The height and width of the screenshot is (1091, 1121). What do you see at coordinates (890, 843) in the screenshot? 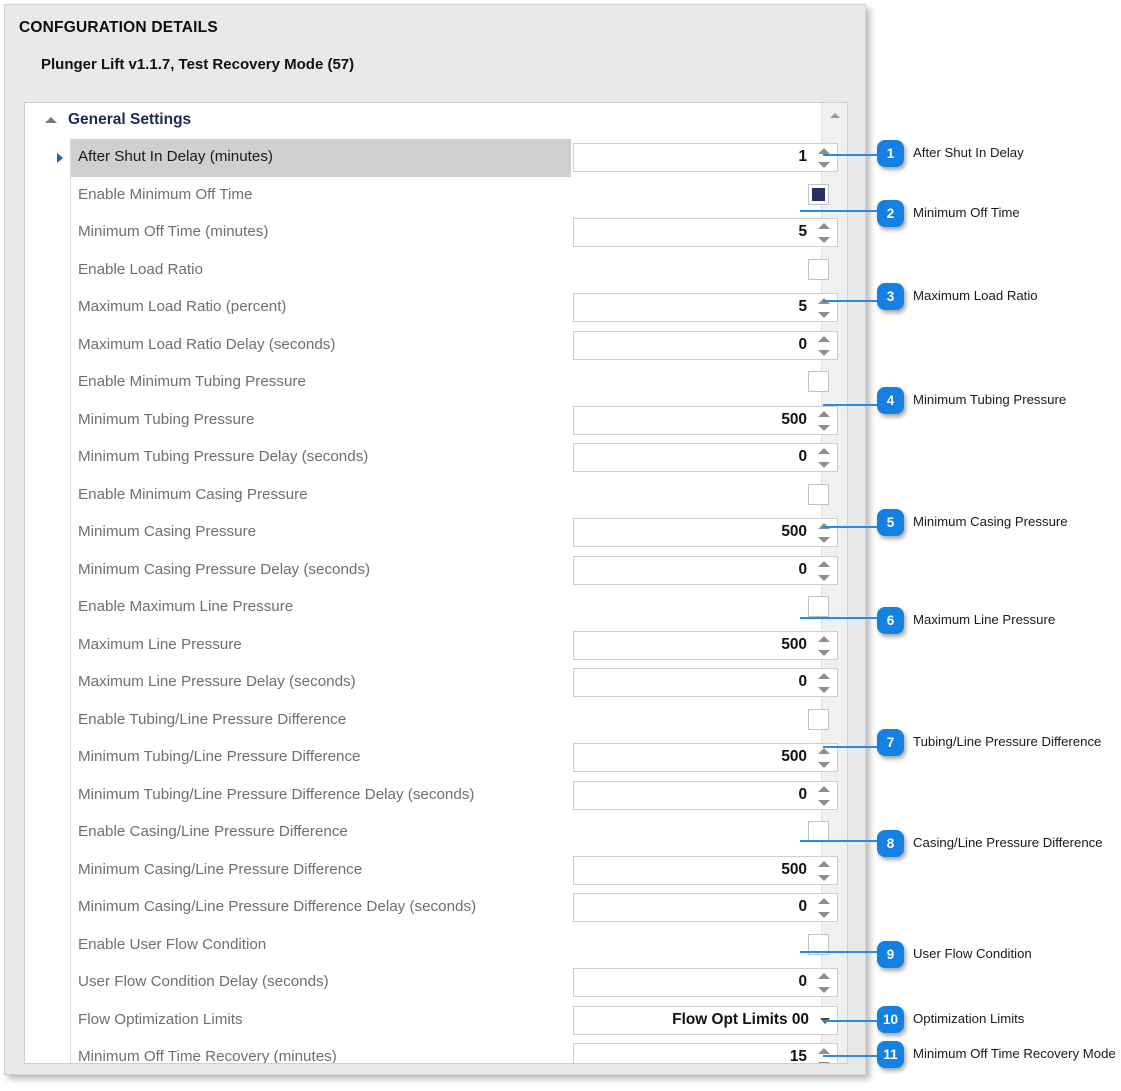
I see `callout-number-badge: 8` at bounding box center [890, 843].